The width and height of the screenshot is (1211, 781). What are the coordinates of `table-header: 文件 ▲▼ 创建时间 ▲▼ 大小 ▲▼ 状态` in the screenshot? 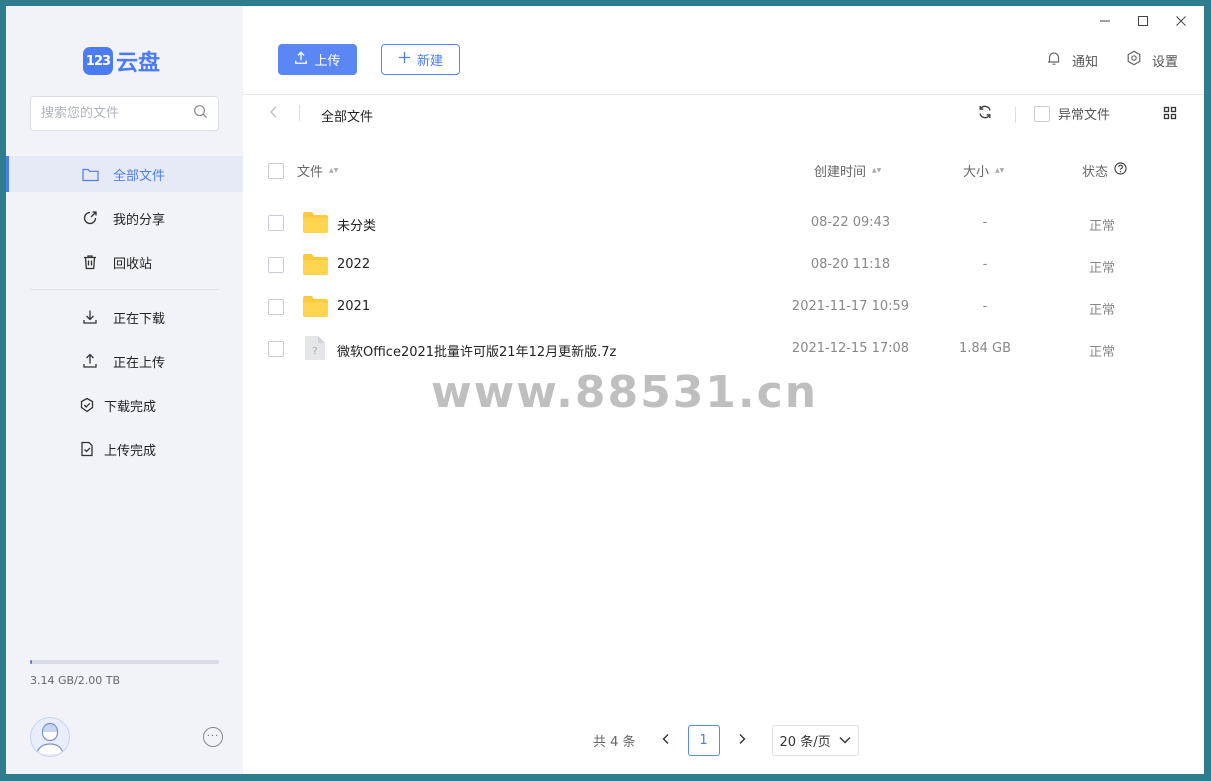 It's located at (723, 171).